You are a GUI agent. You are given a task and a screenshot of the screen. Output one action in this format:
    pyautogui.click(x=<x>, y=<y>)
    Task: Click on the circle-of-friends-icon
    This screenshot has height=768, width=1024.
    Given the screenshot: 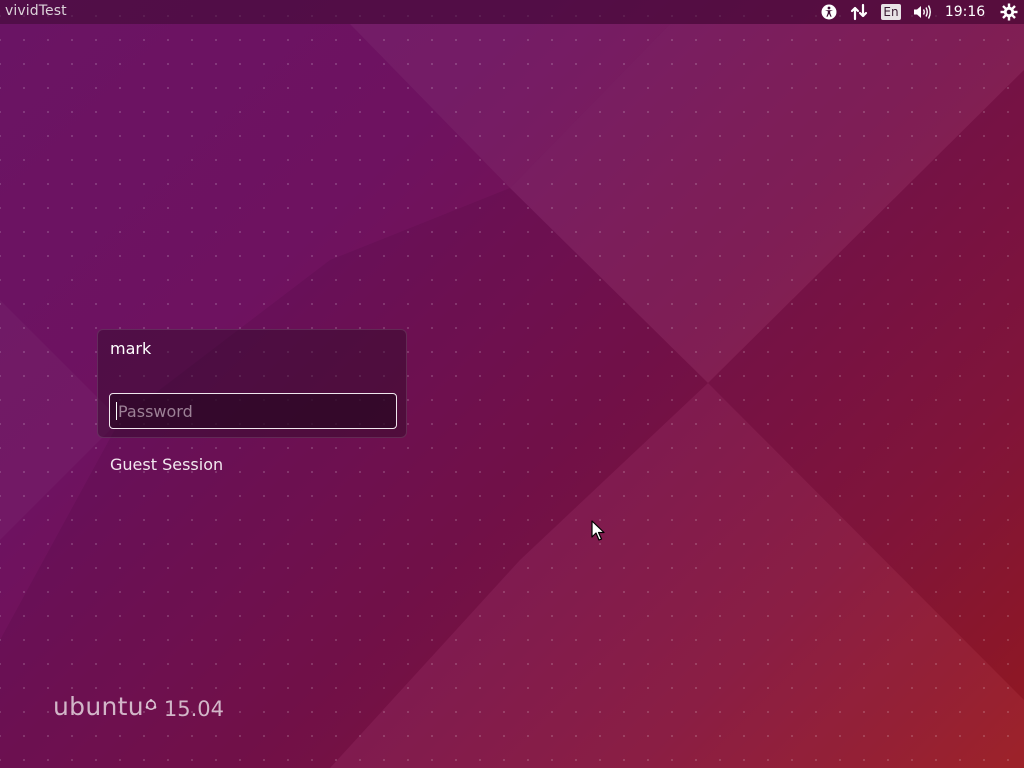 What is the action you would take?
    pyautogui.click(x=151, y=705)
    